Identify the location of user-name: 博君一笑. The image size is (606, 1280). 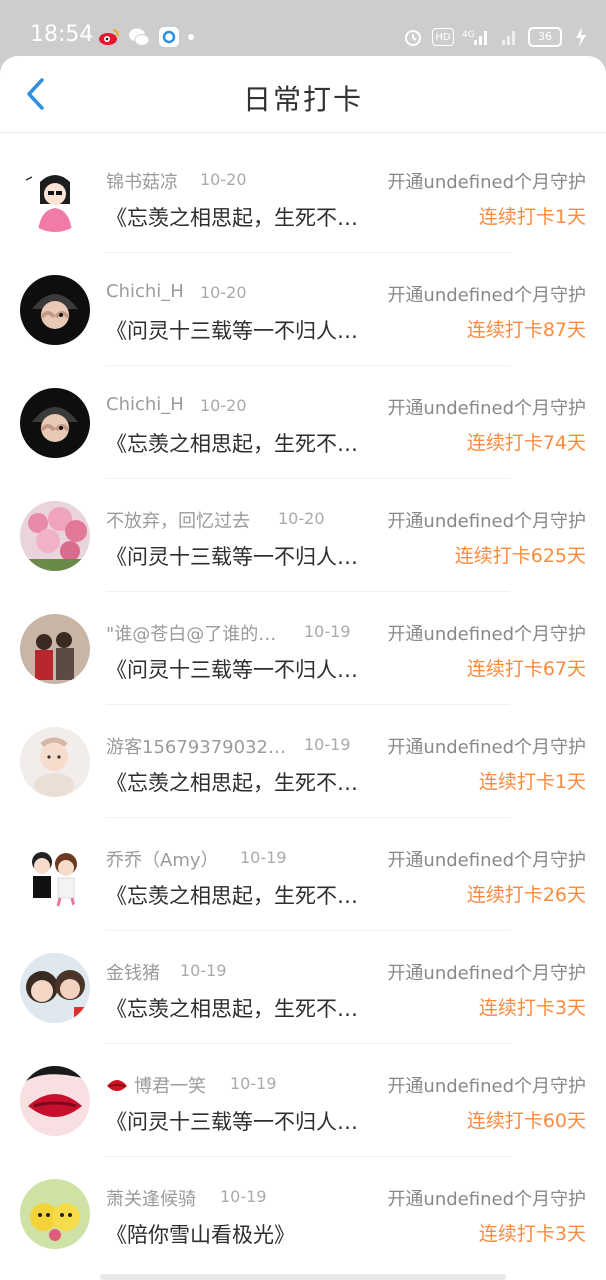
(156, 1085).